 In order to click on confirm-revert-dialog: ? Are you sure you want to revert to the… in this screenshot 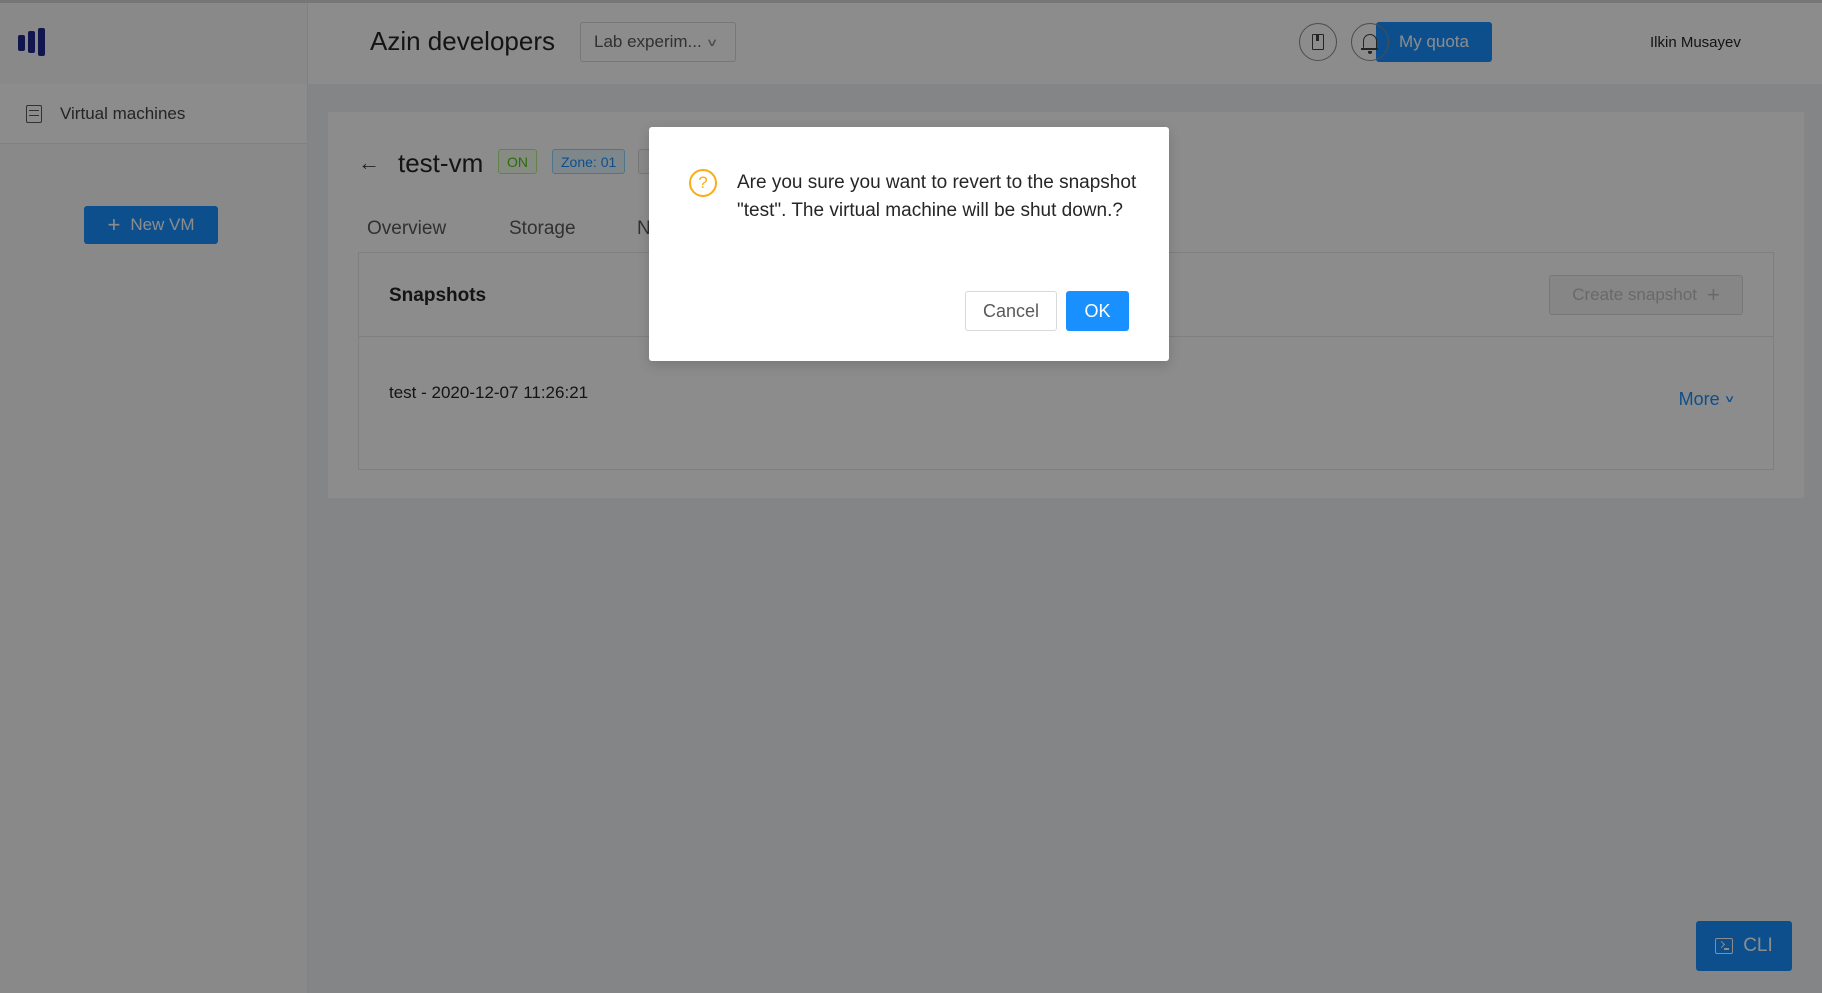, I will do `click(909, 244)`.